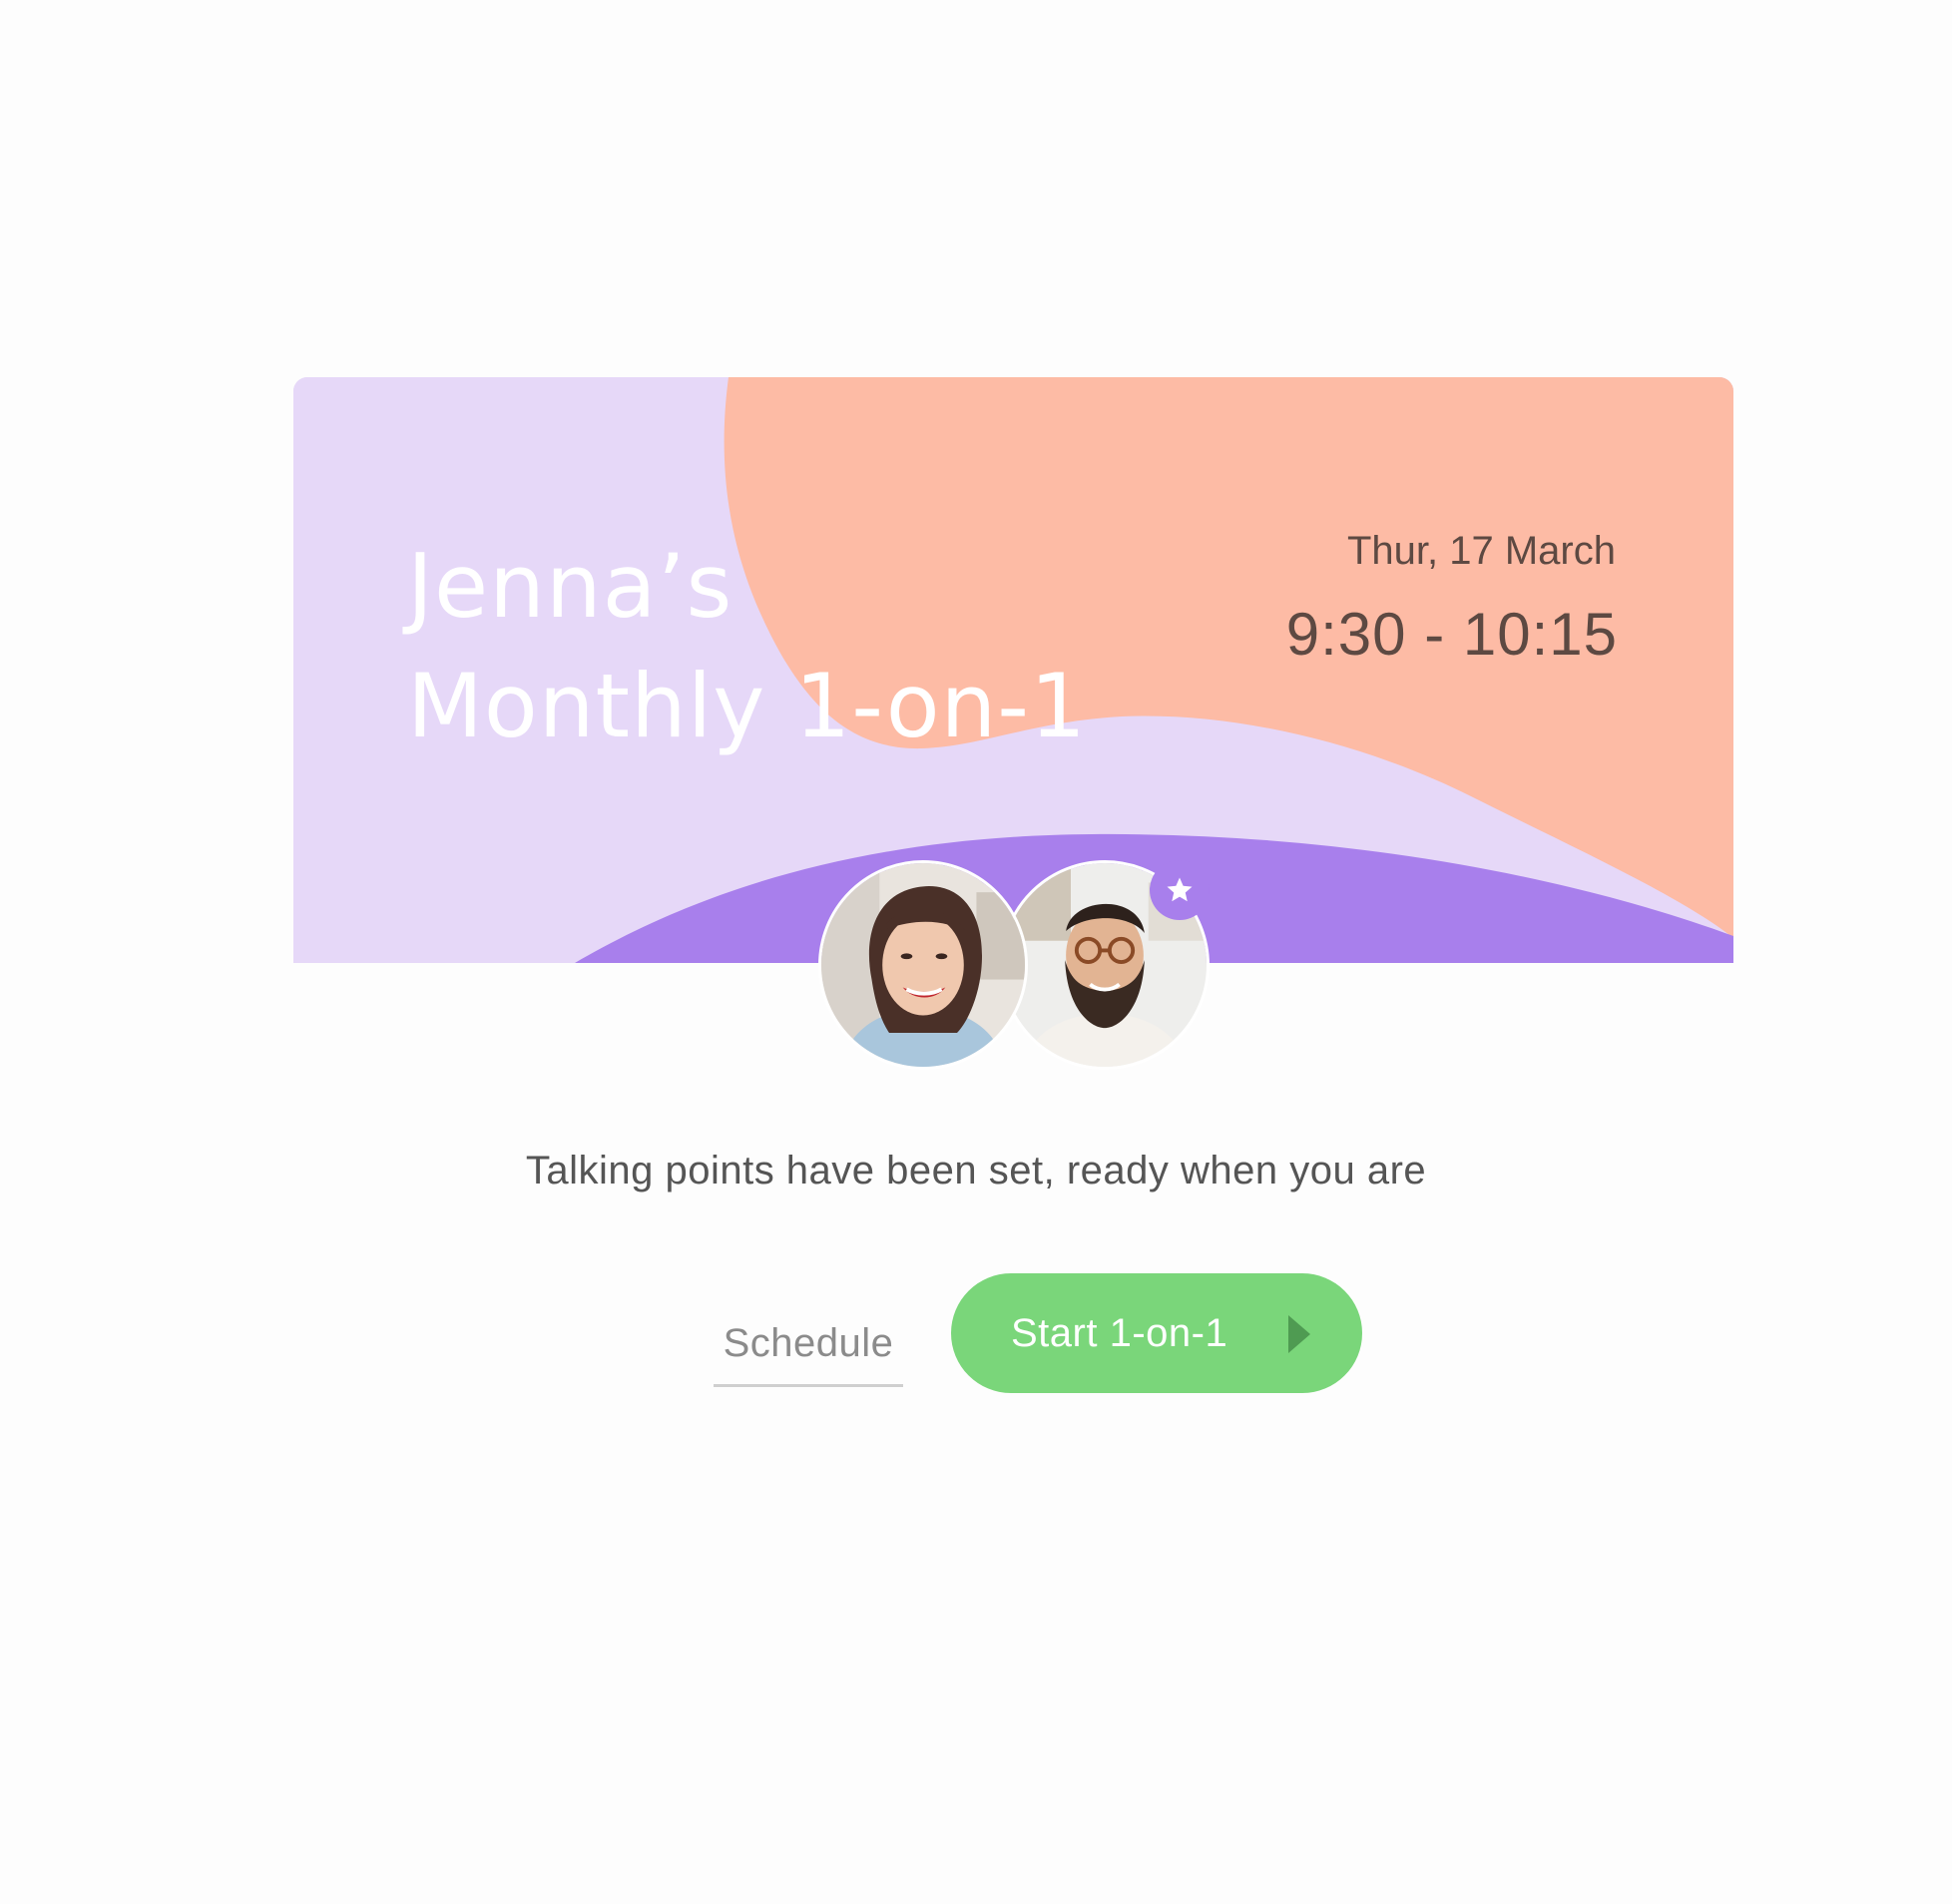 This screenshot has width=1952, height=1904. Describe the element at coordinates (747, 646) in the screenshot. I see `meeting-title: Jenna’s Monthly 1-on-1` at that location.